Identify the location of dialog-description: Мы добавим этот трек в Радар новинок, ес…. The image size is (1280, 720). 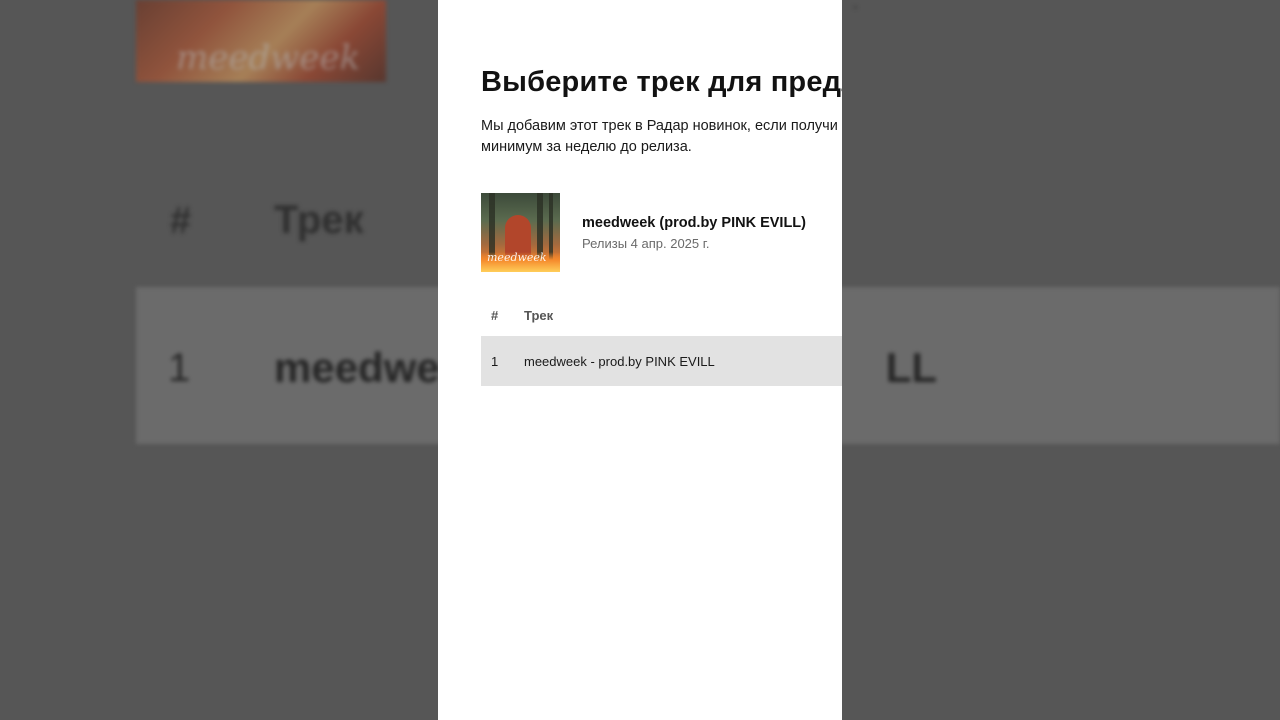
(661, 137).